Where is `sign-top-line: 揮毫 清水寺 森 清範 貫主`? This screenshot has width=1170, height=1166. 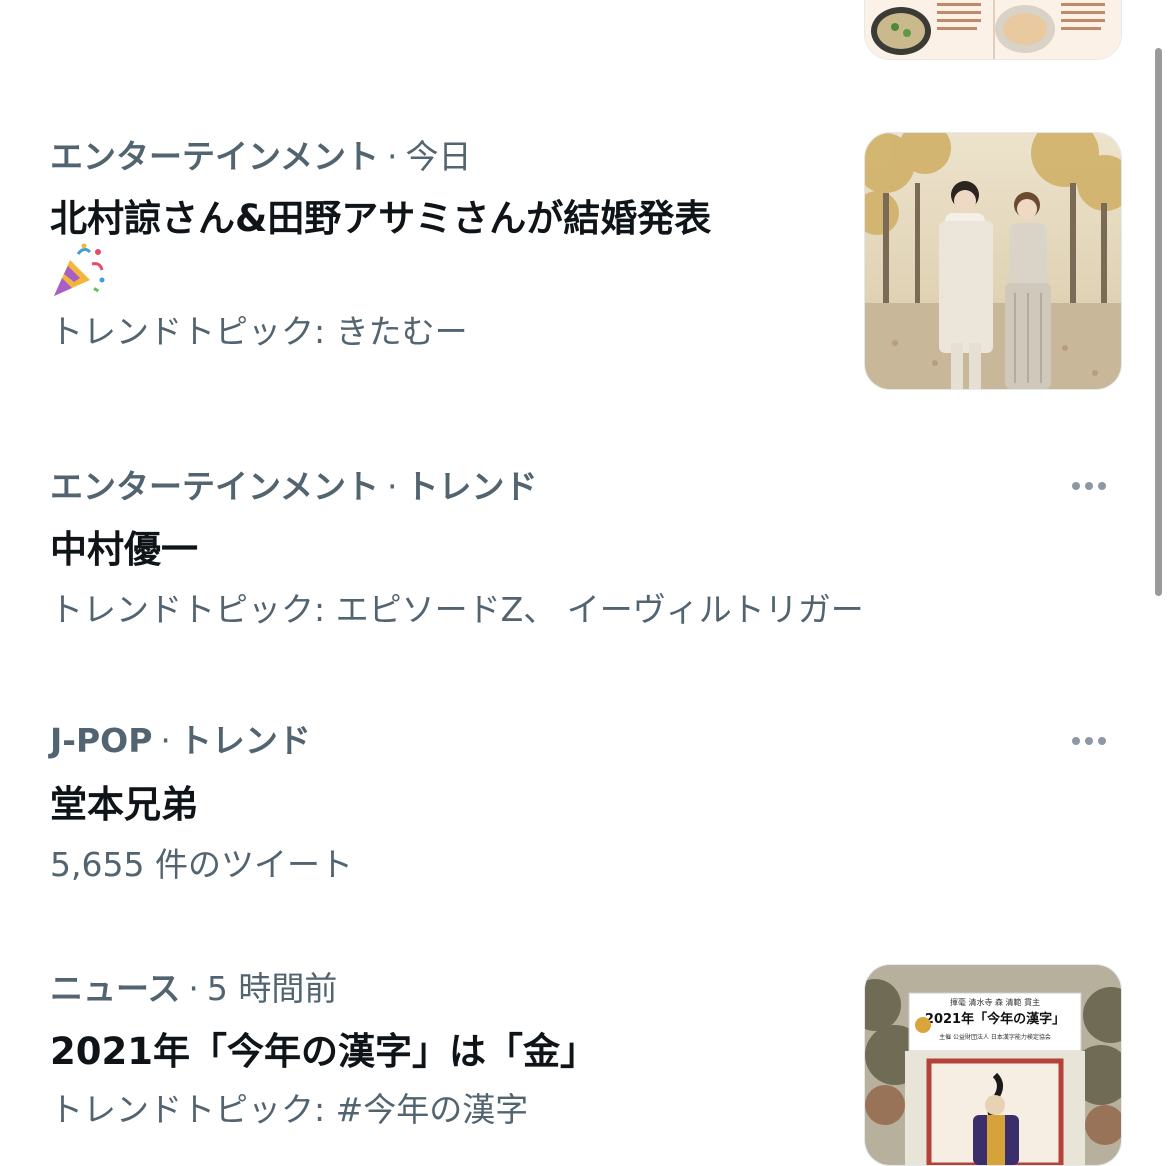
sign-top-line: 揮毫 清水寺 森 清範 貫主 is located at coordinates (995, 1002).